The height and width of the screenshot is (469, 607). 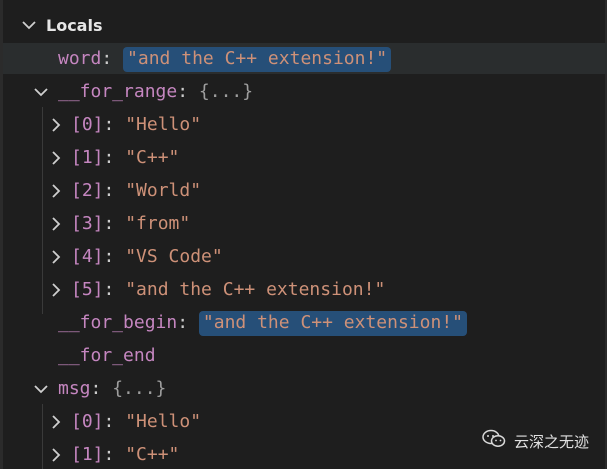 I want to click on variable-value: "VS Code", so click(x=174, y=256).